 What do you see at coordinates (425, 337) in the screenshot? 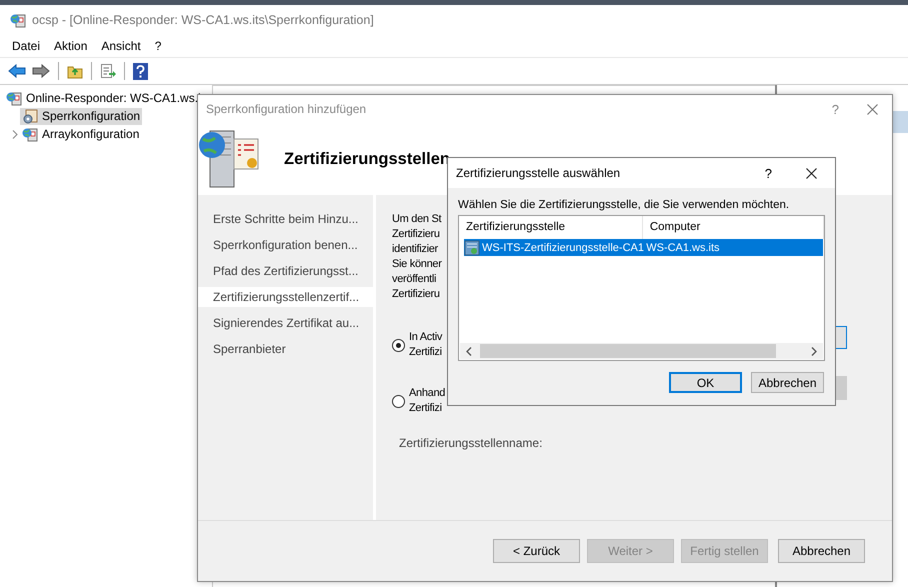
I see `radio-label: In Activ` at bounding box center [425, 337].